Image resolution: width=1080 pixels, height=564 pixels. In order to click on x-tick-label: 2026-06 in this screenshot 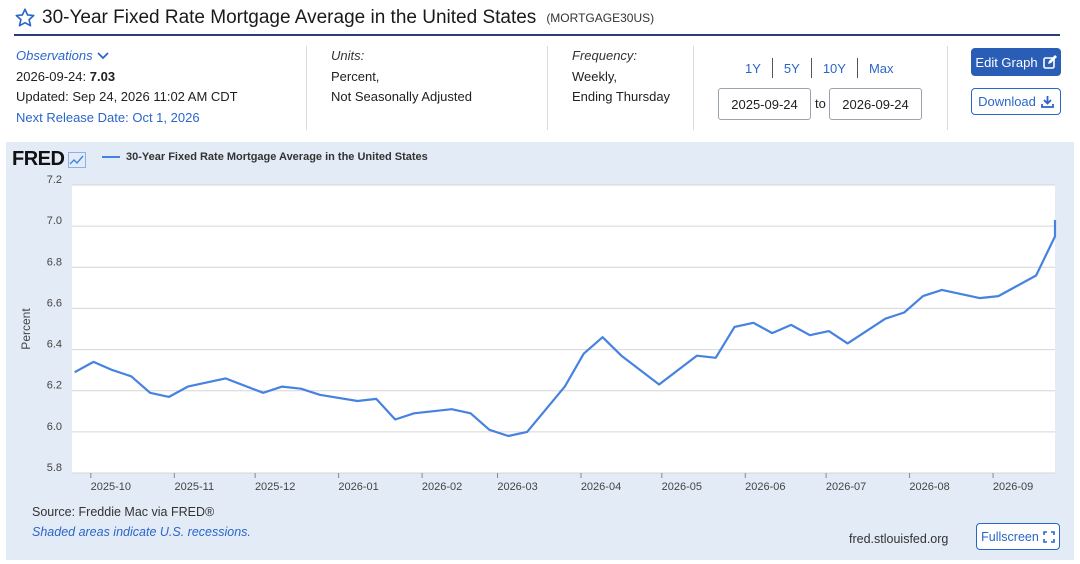, I will do `click(765, 487)`.